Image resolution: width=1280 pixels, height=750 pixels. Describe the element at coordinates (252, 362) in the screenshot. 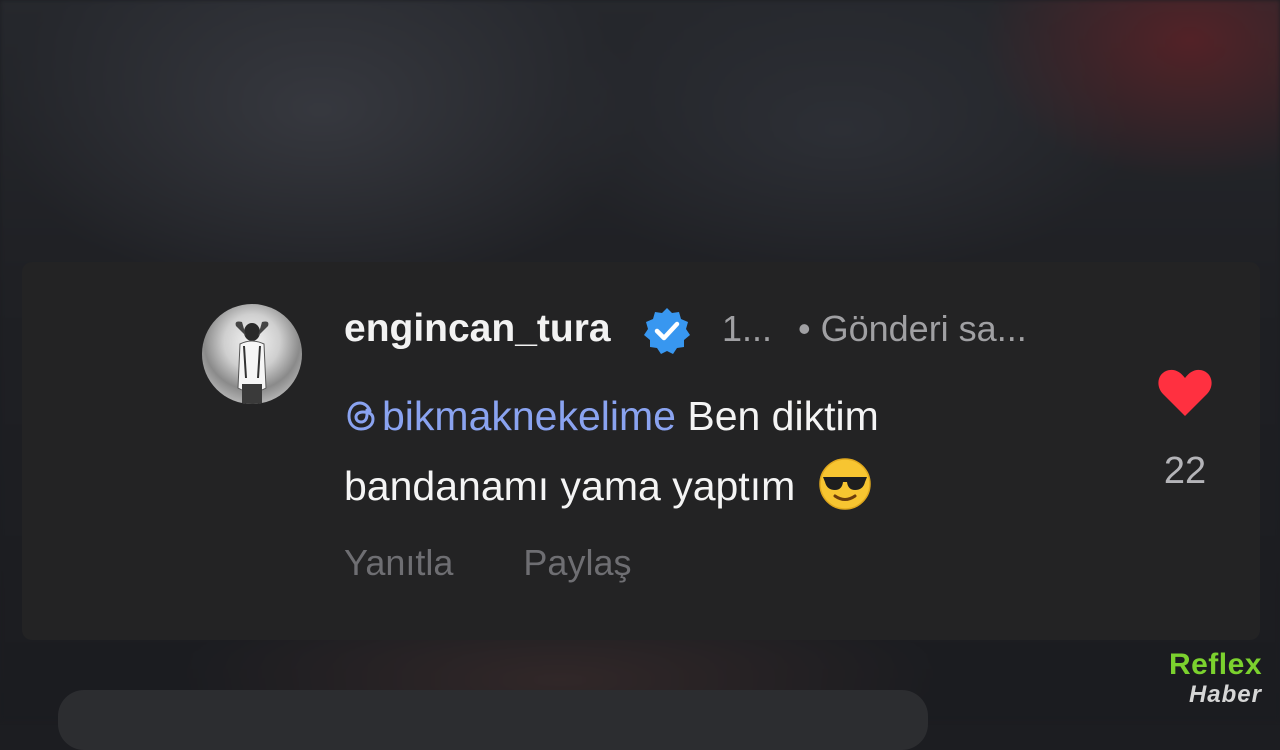

I see `avatar-figure-icon` at that location.